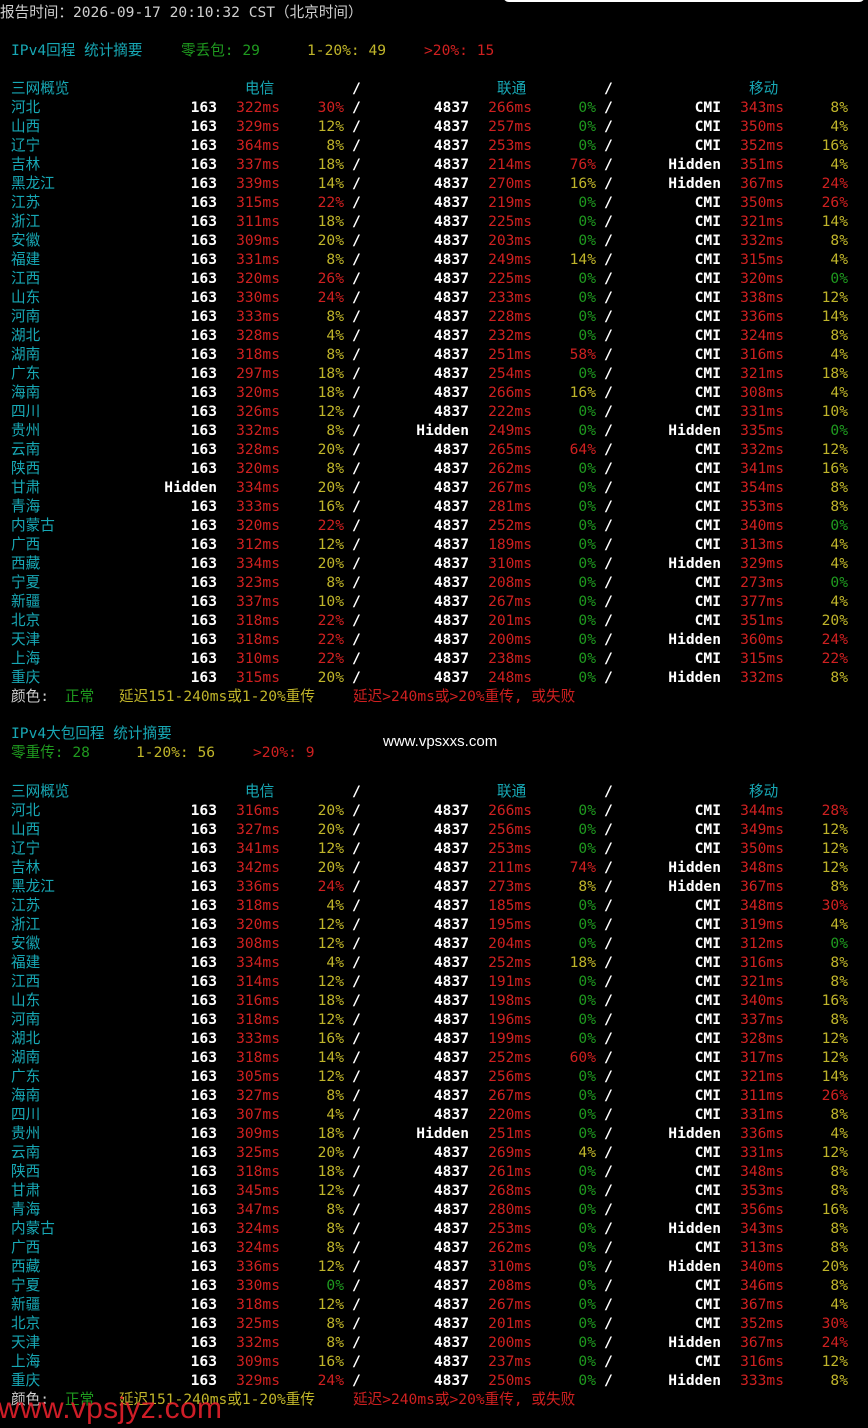 The image size is (868, 1428). Describe the element at coordinates (510, 1323) in the screenshot. I see `unicom-latency: 201ms` at that location.